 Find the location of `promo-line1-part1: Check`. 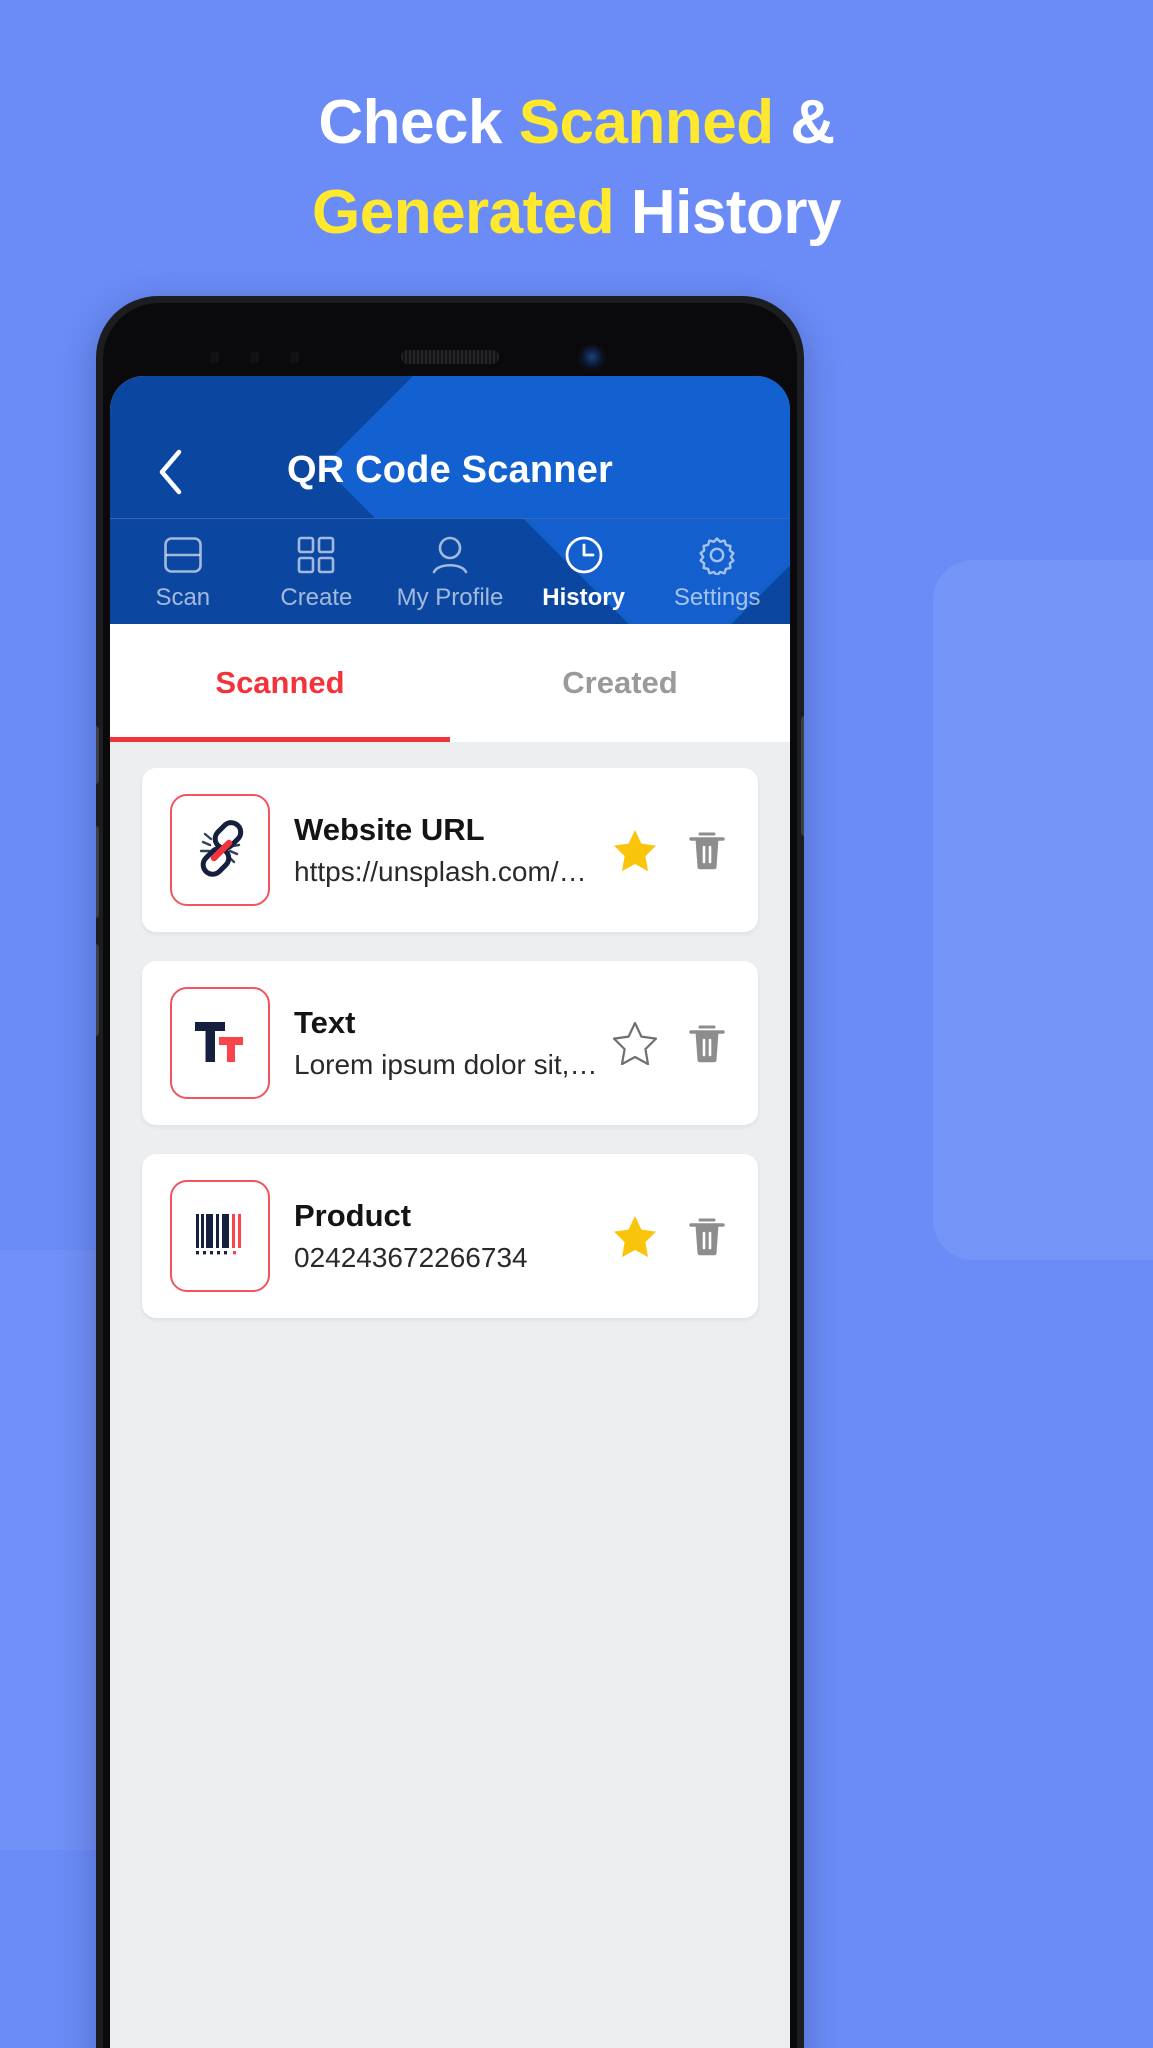

promo-line1-part1: Check is located at coordinates (418, 122).